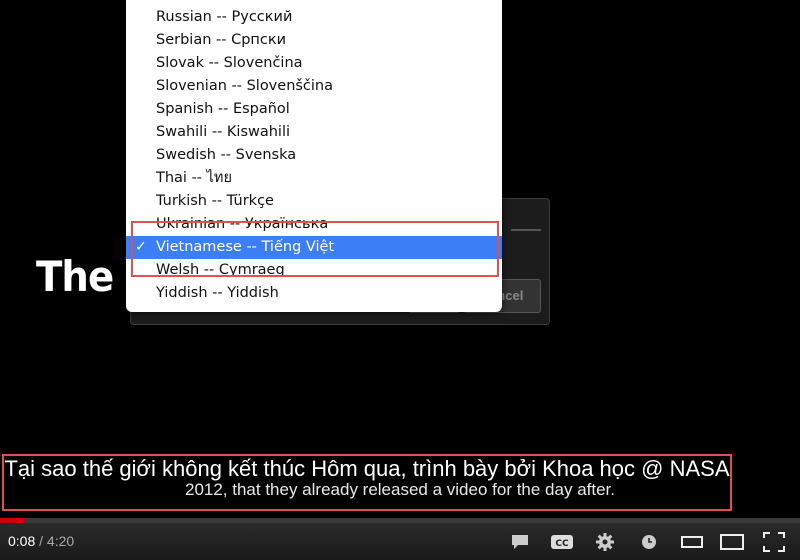  I want to click on language-option-label: Swedish -- Svenska, so click(226, 155).